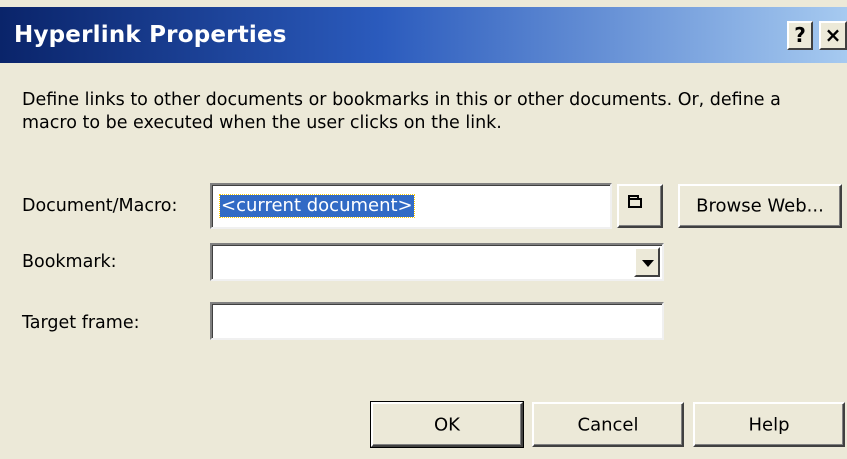 Image resolution: width=847 pixels, height=459 pixels. Describe the element at coordinates (635, 201) in the screenshot. I see `folder-icon` at that location.